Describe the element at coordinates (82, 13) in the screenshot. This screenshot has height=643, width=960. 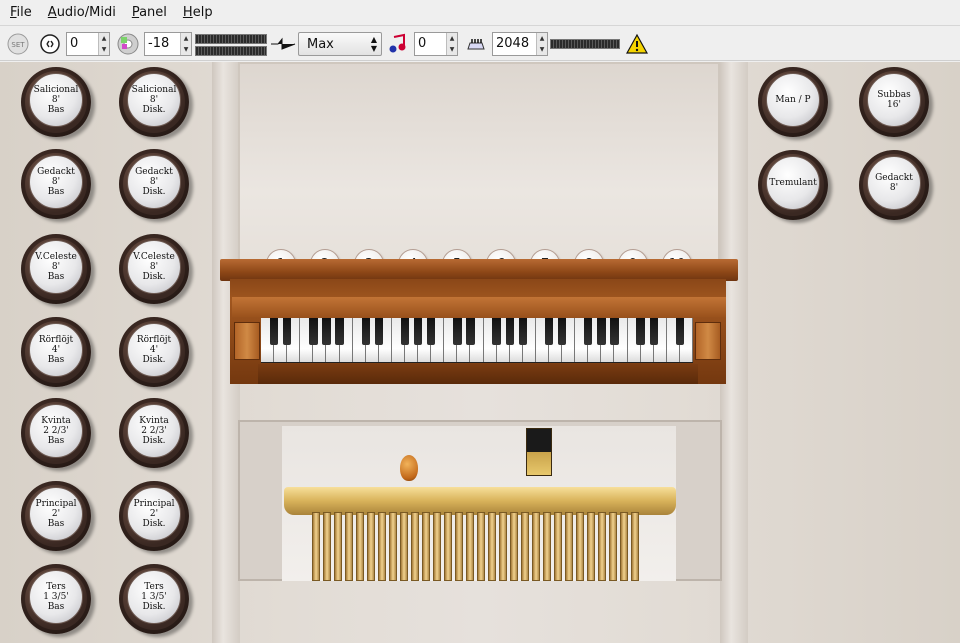
I see `menu-audio-midi: Audio/Midi` at that location.